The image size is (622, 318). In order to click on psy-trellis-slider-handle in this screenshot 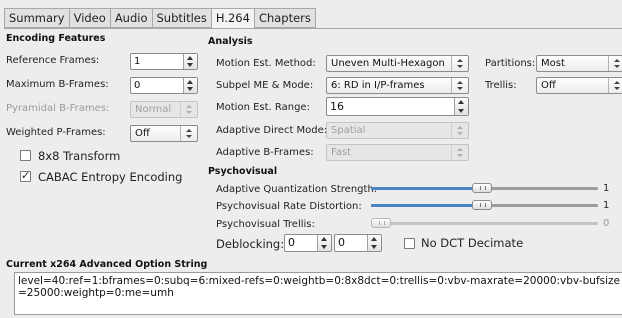, I will do `click(381, 223)`.